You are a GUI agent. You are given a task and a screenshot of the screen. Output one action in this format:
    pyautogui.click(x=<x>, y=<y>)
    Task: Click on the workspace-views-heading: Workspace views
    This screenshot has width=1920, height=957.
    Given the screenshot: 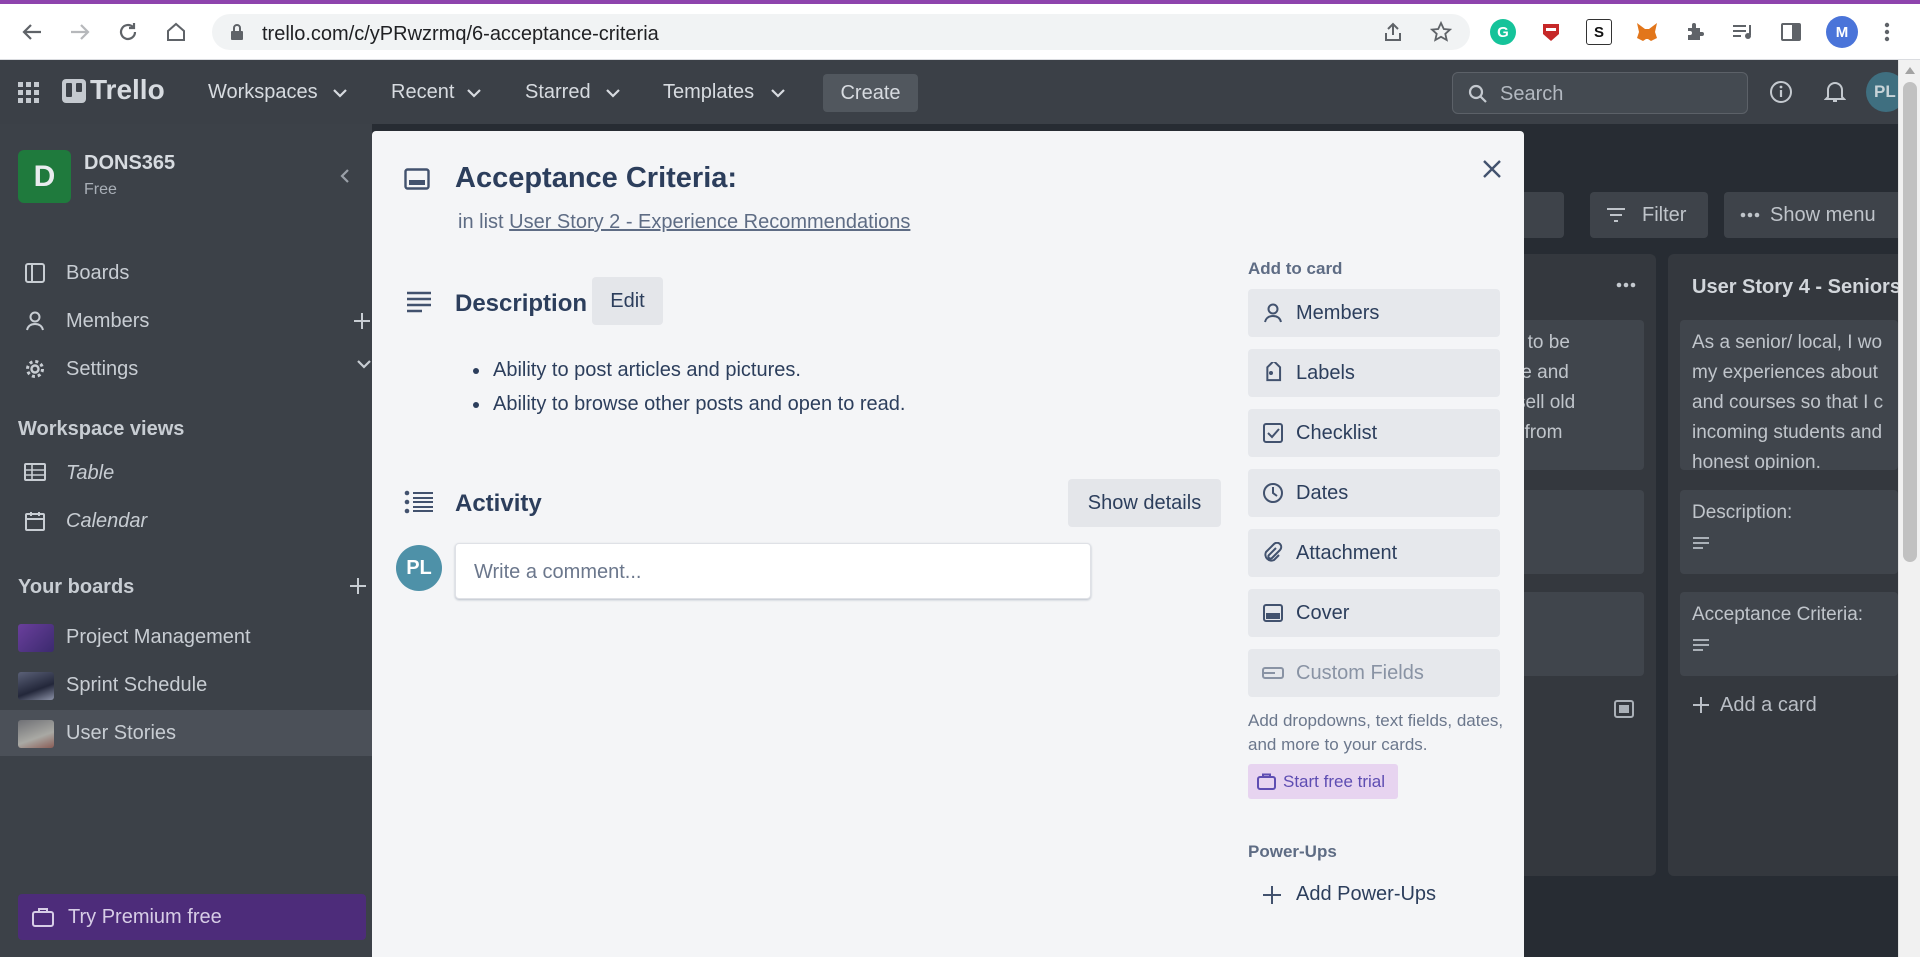 What is the action you would take?
    pyautogui.click(x=101, y=429)
    